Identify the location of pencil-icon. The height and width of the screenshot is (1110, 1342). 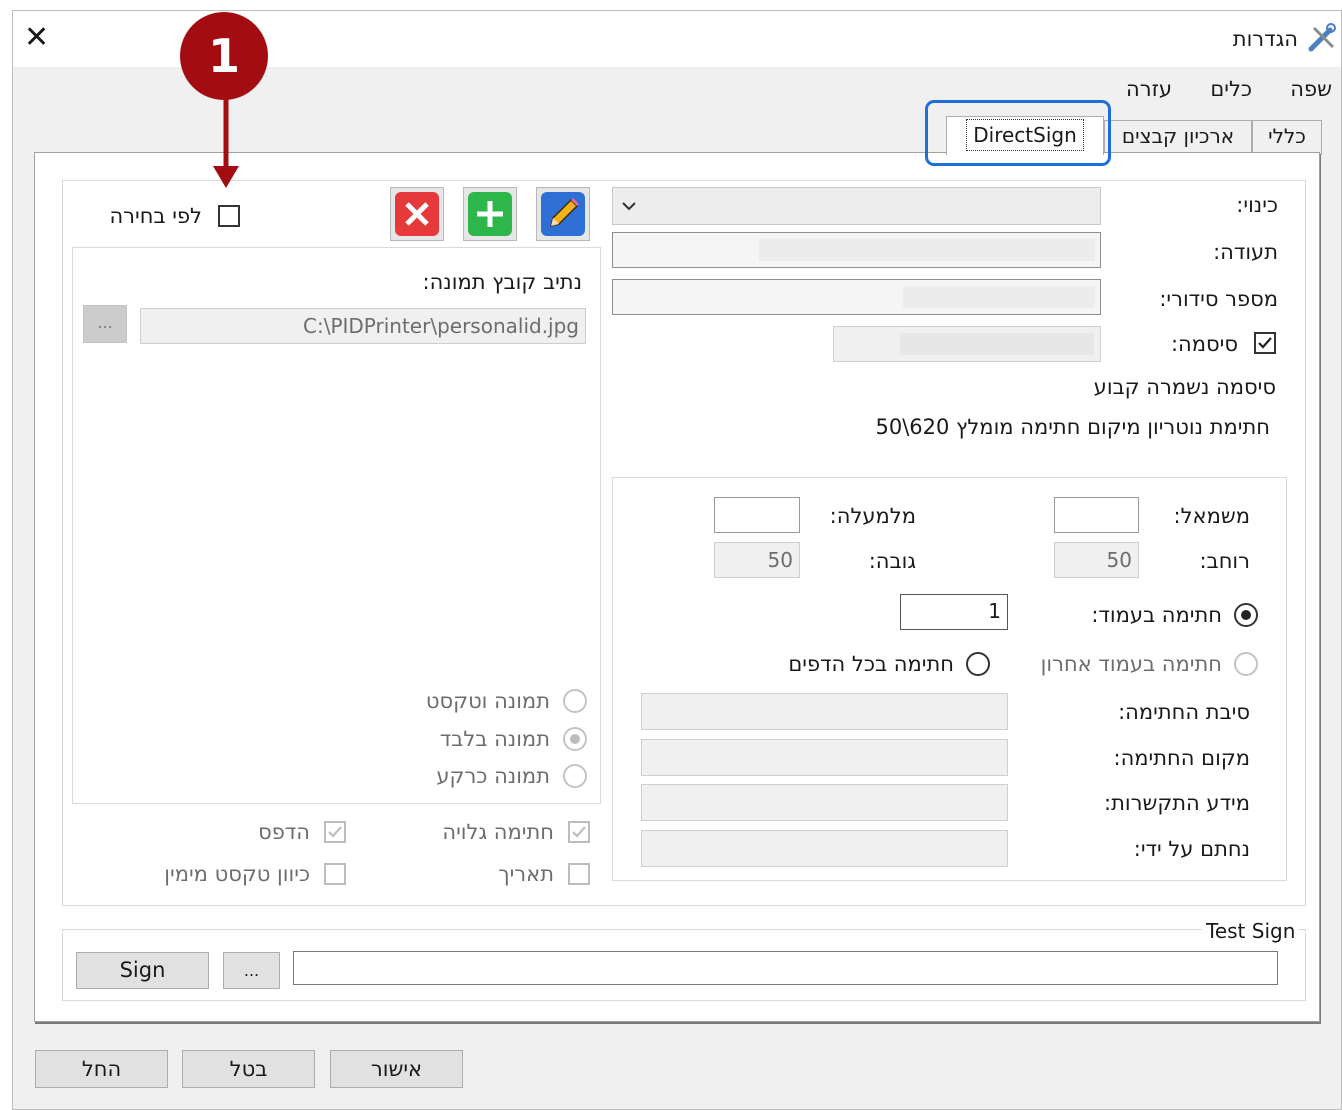
(563, 214).